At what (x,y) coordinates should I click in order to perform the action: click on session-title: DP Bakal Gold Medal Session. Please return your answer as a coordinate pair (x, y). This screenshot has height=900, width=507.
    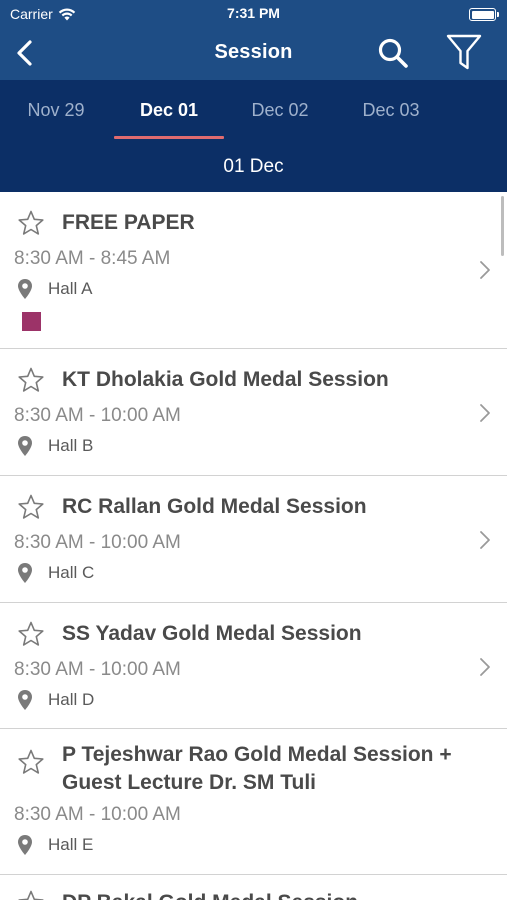
    Looking at the image, I should click on (264, 894).